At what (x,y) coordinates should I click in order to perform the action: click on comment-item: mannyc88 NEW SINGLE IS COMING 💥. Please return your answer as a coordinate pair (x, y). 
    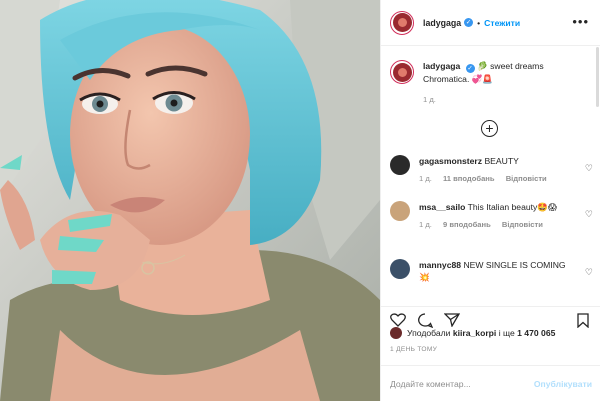
    Looking at the image, I should click on (490, 271).